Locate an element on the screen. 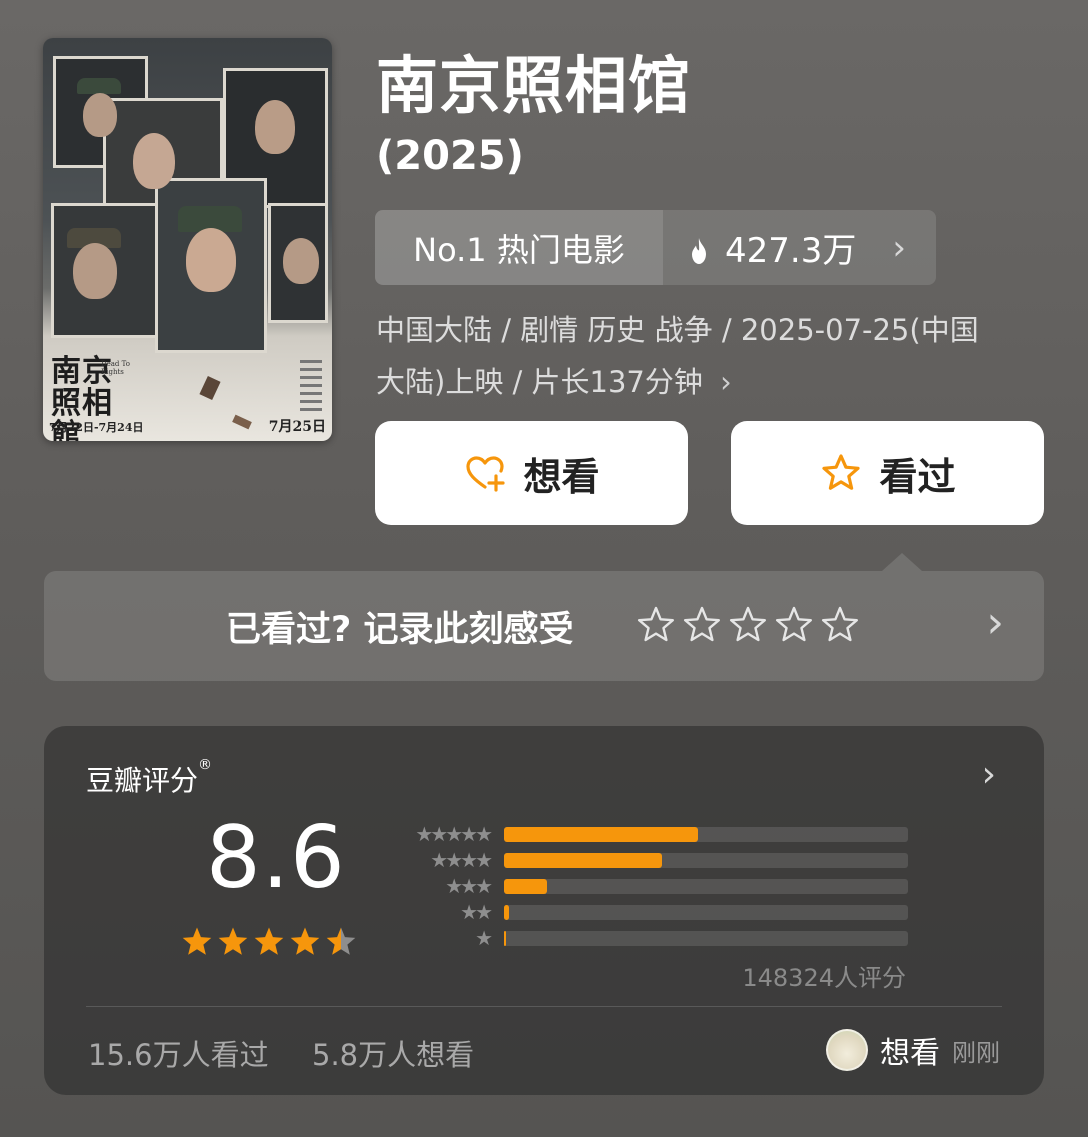 Image resolution: width=1088 pixels, height=1137 pixels. record-feeling-bar: 已看过? 记录此刻感受 › is located at coordinates (544, 617).